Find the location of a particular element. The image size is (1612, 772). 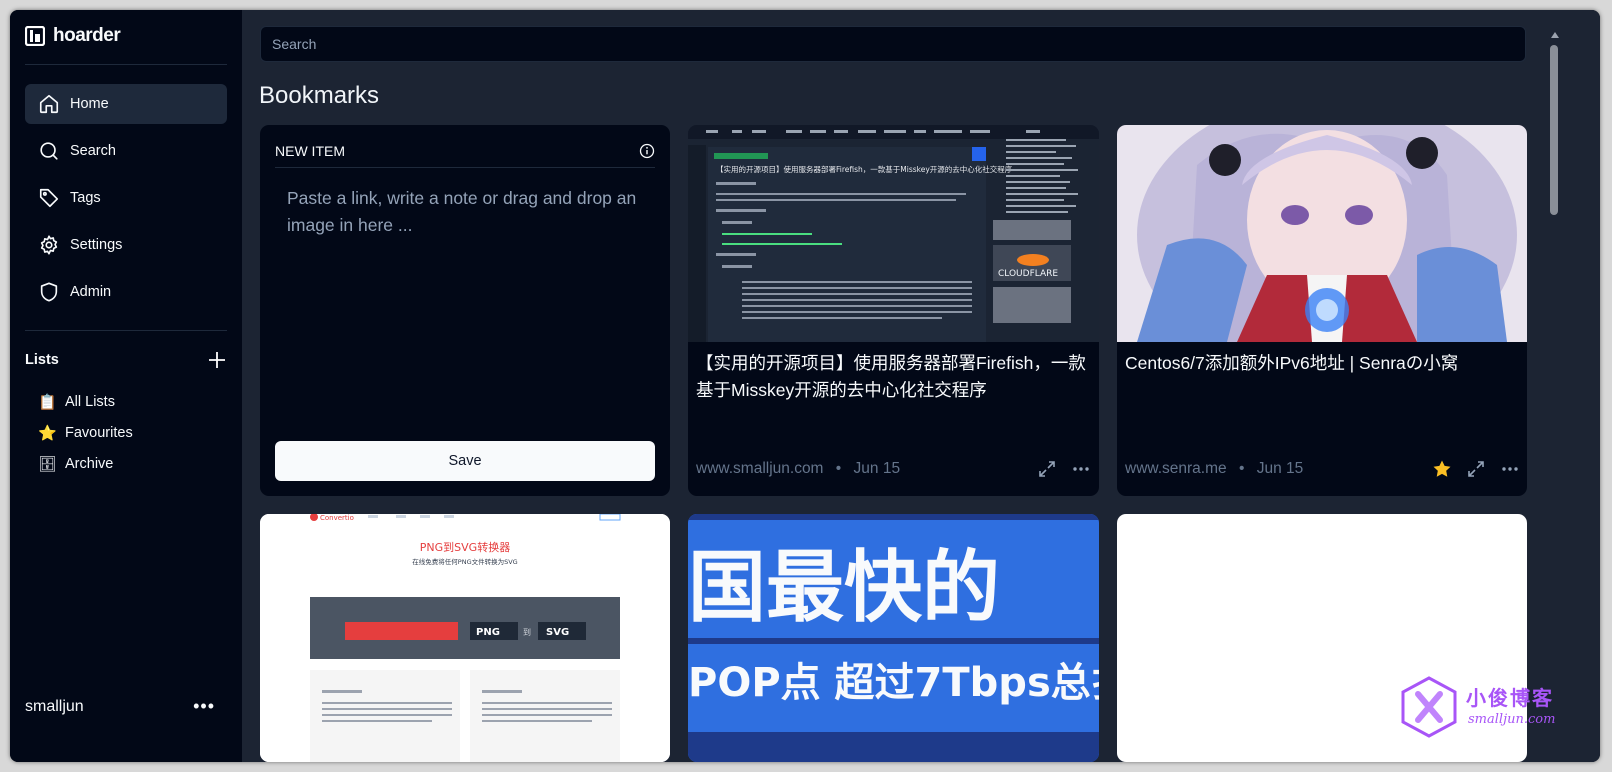

new-item-title: NEW ITEM is located at coordinates (310, 151).